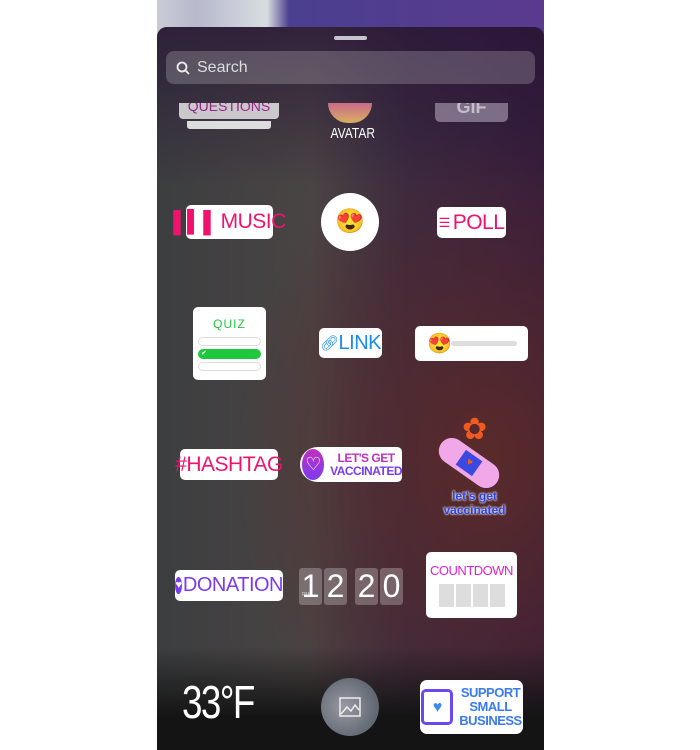  I want to click on sticker-vaccinated-art: ✿ ♥ let's get vaccinated, so click(474, 464).